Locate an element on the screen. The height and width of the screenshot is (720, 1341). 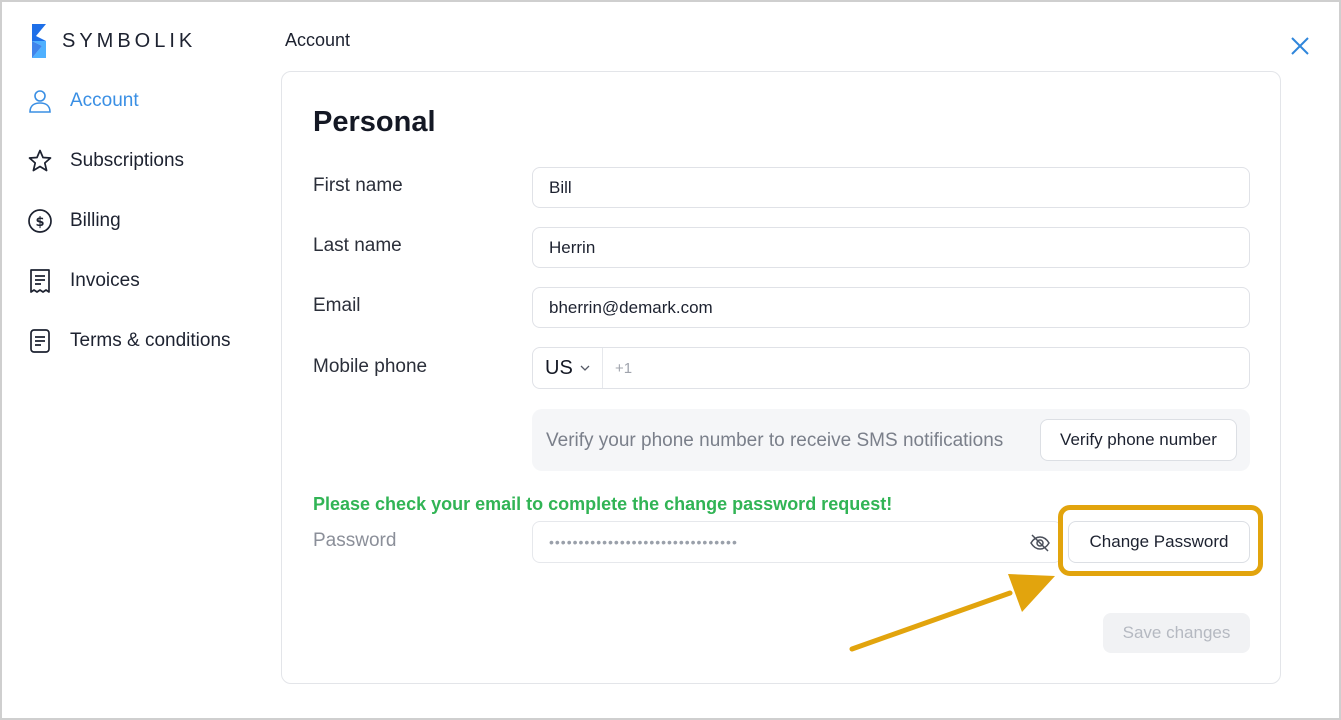
last-name-input: Herrin is located at coordinates (891, 247).